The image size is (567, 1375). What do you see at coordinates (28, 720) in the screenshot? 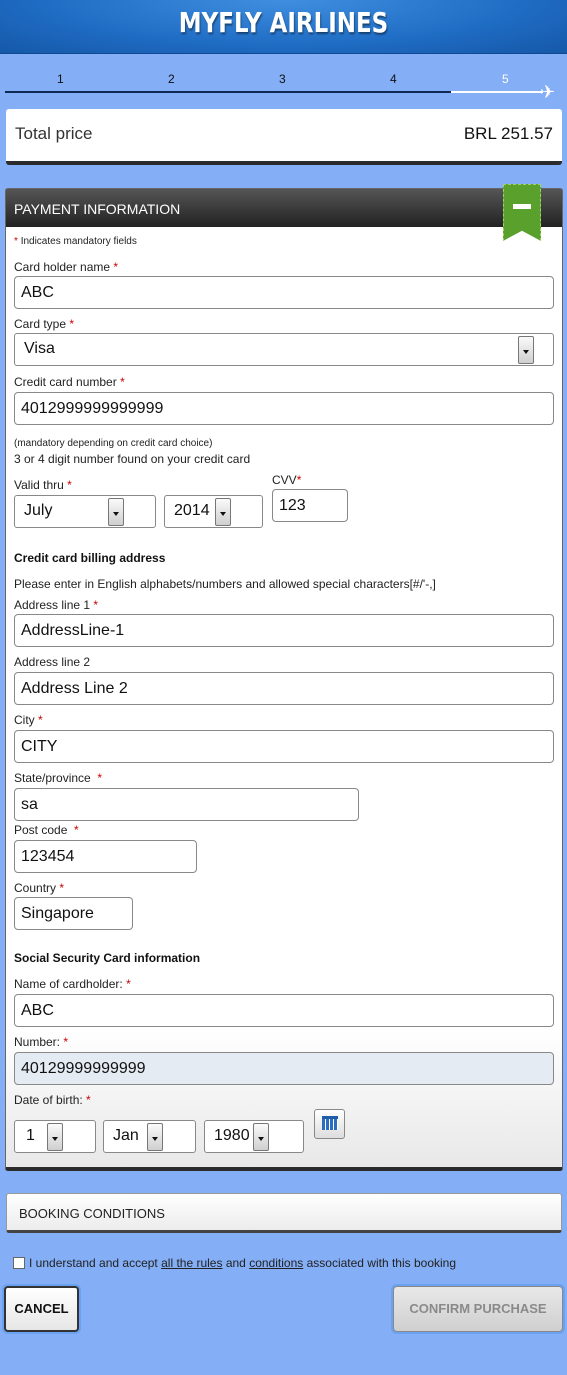
I see `city-label: City *` at bounding box center [28, 720].